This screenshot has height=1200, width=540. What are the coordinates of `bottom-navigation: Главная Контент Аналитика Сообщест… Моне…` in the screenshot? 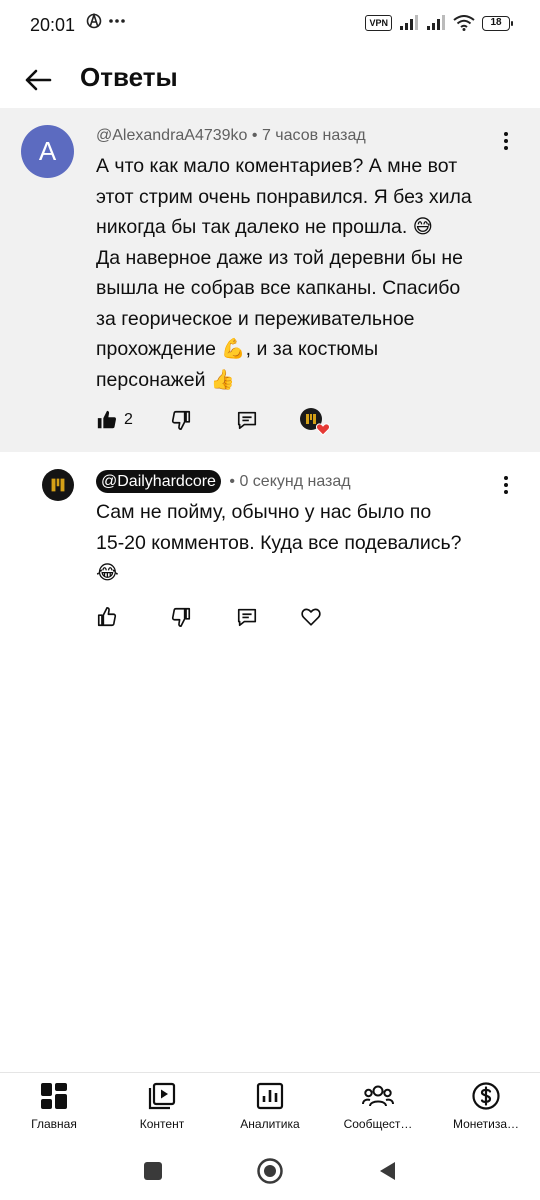 It's located at (270, 1108).